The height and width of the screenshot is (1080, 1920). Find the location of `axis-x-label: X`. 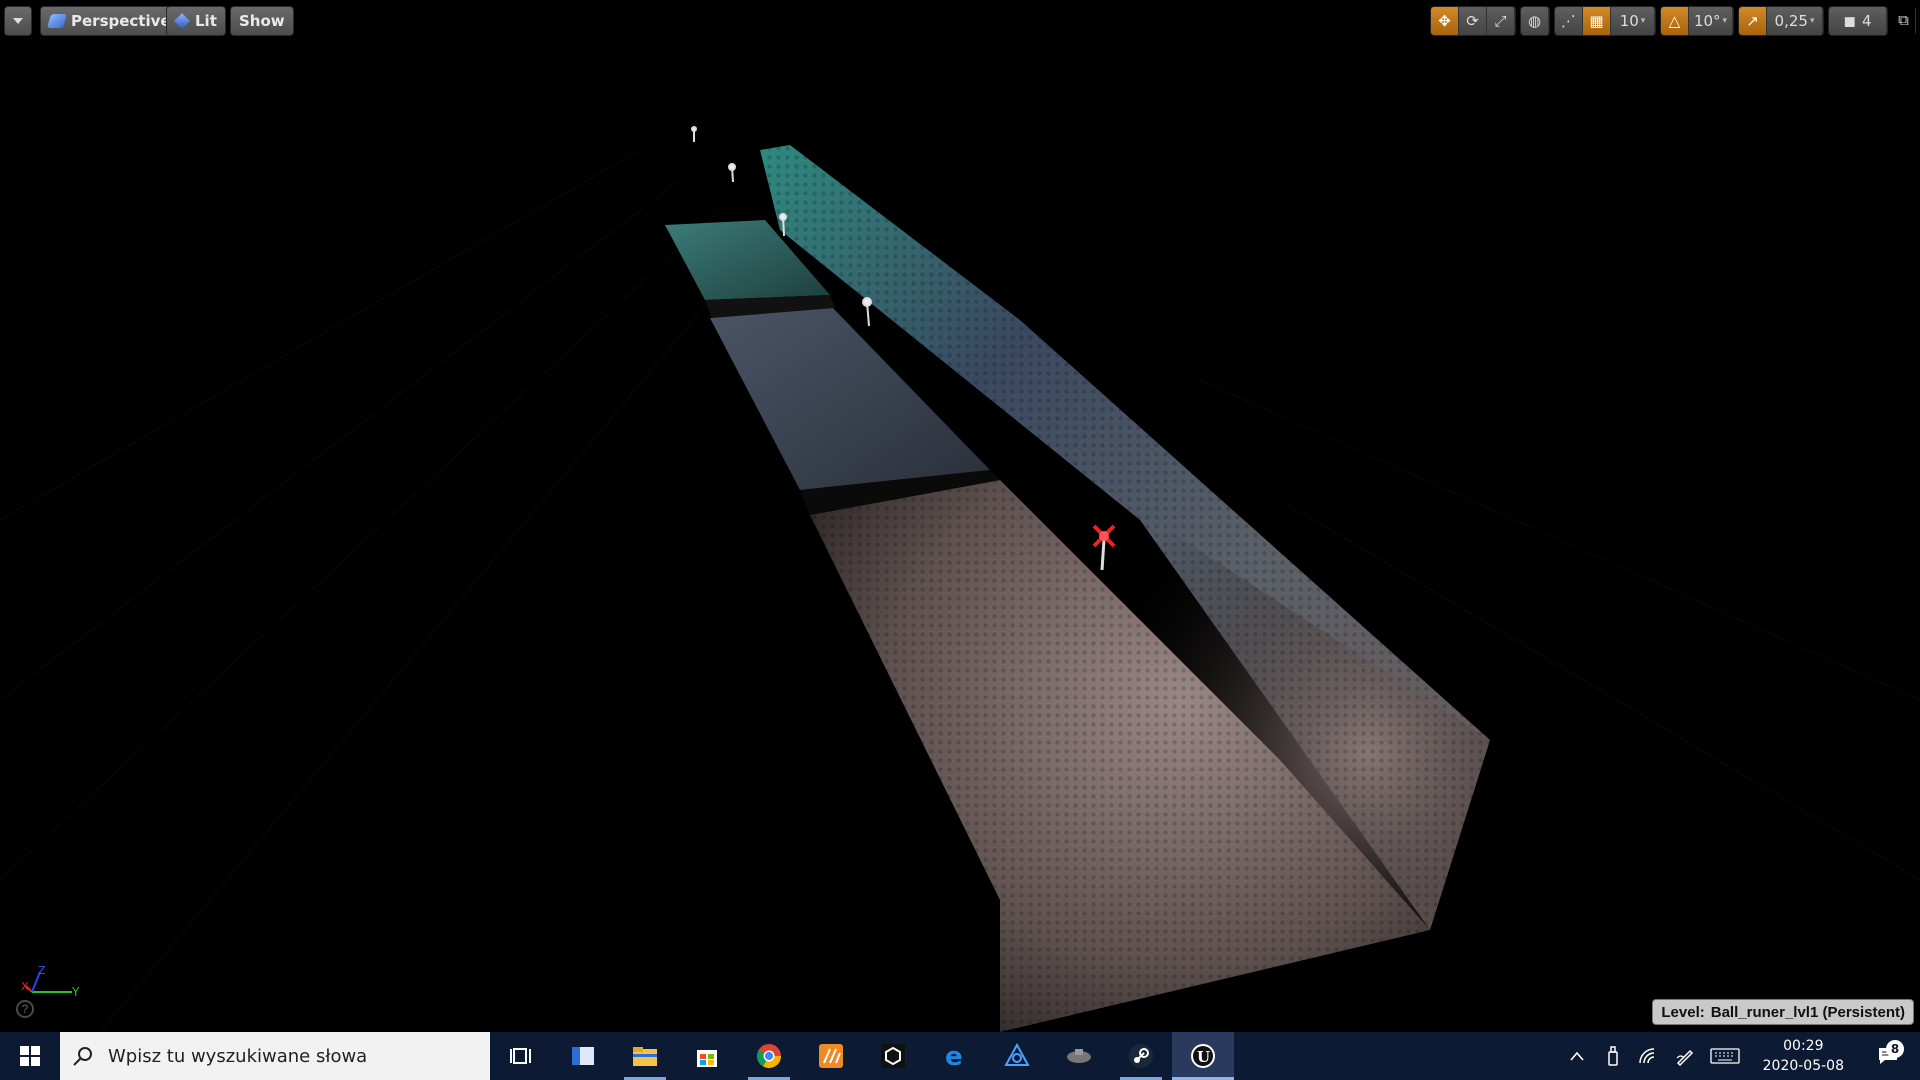

axis-x-label: X is located at coordinates (25, 986).